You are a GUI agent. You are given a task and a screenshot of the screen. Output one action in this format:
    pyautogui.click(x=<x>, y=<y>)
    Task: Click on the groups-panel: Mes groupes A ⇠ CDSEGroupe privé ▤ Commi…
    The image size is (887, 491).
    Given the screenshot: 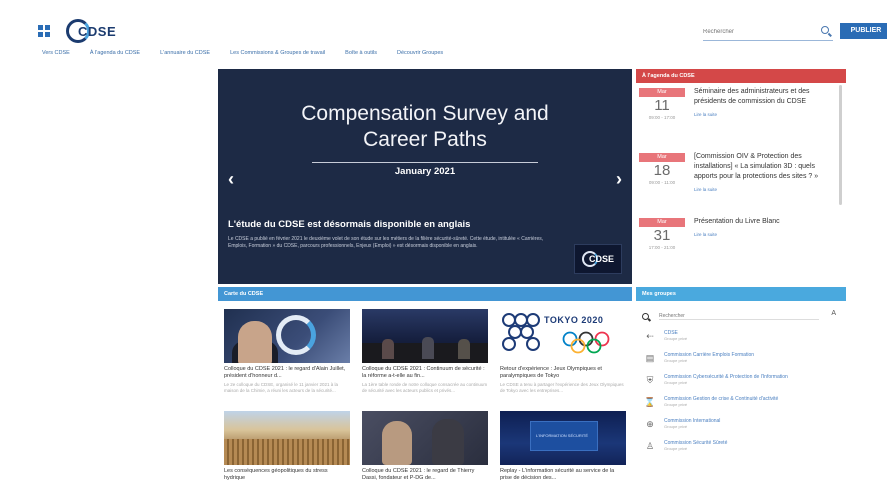 What is the action you would take?
    pyautogui.click(x=741, y=389)
    